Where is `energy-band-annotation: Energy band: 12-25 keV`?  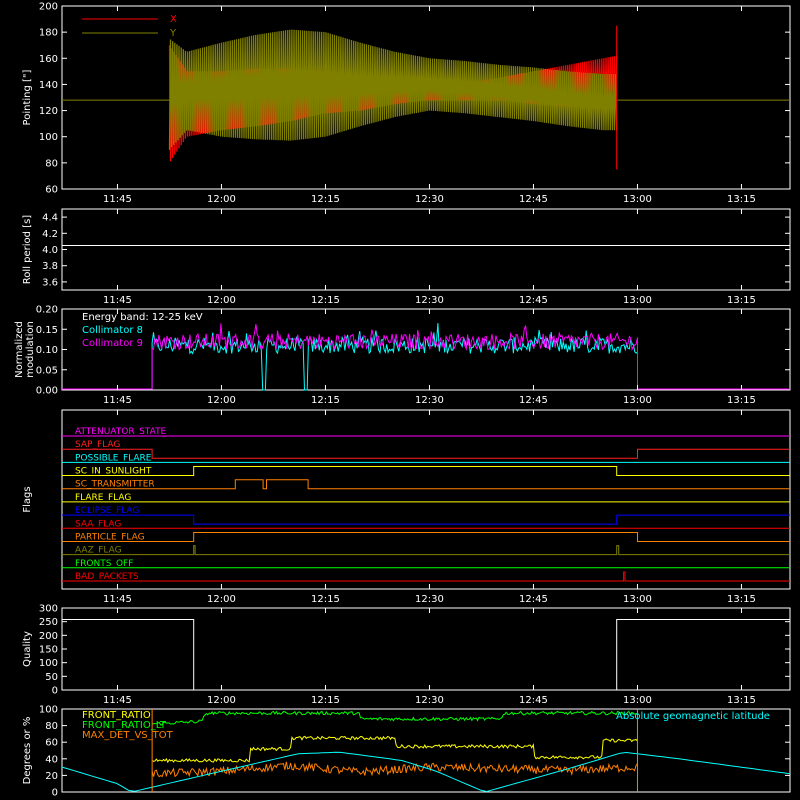 energy-band-annotation: Energy band: 12-25 keV is located at coordinates (142, 317).